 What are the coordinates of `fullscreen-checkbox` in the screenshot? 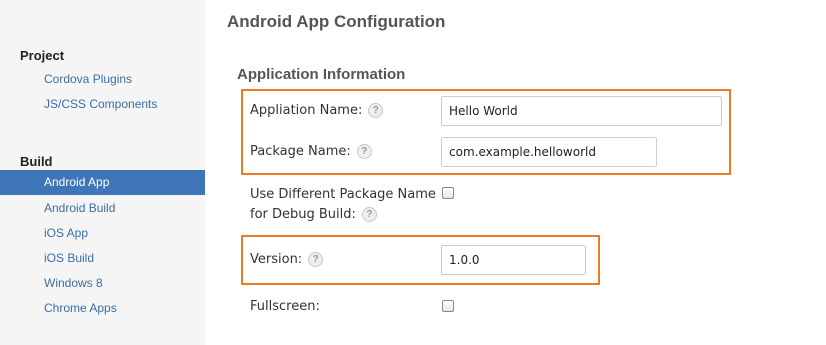 It's located at (448, 306).